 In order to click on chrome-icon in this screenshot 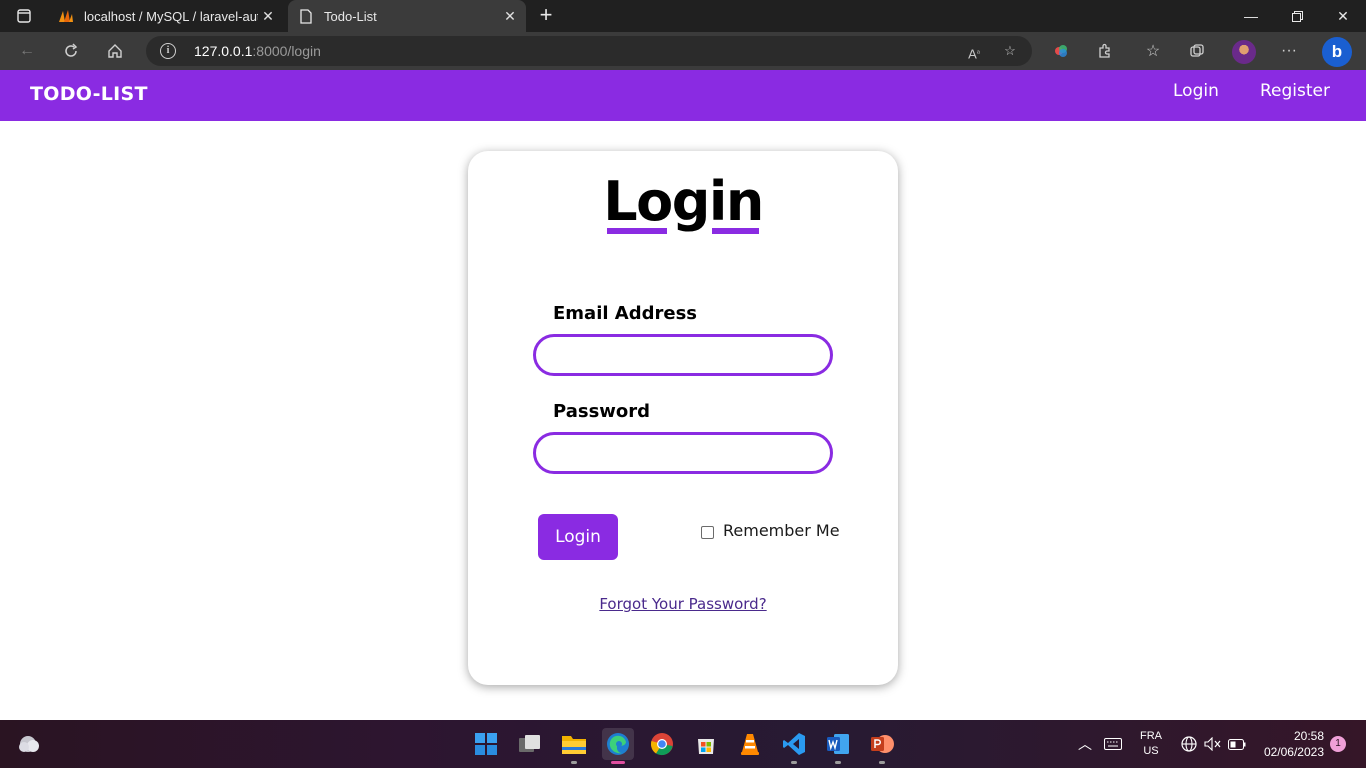, I will do `click(662, 744)`.